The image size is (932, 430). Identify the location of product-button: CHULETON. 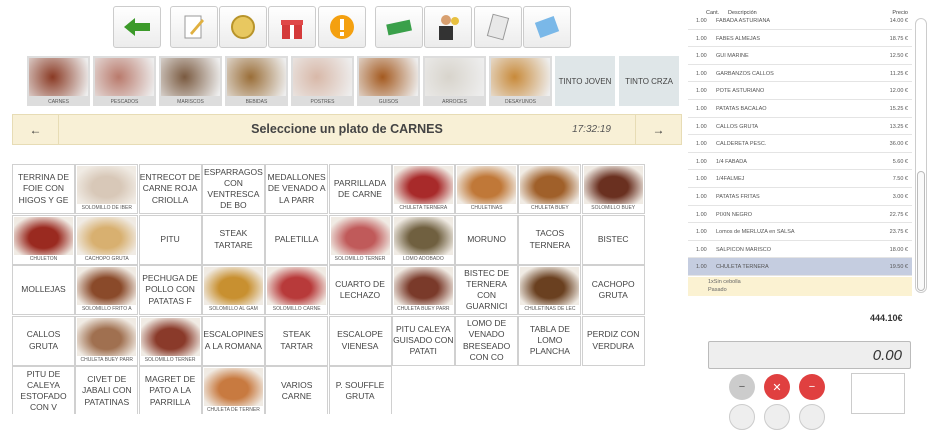
(43, 239).